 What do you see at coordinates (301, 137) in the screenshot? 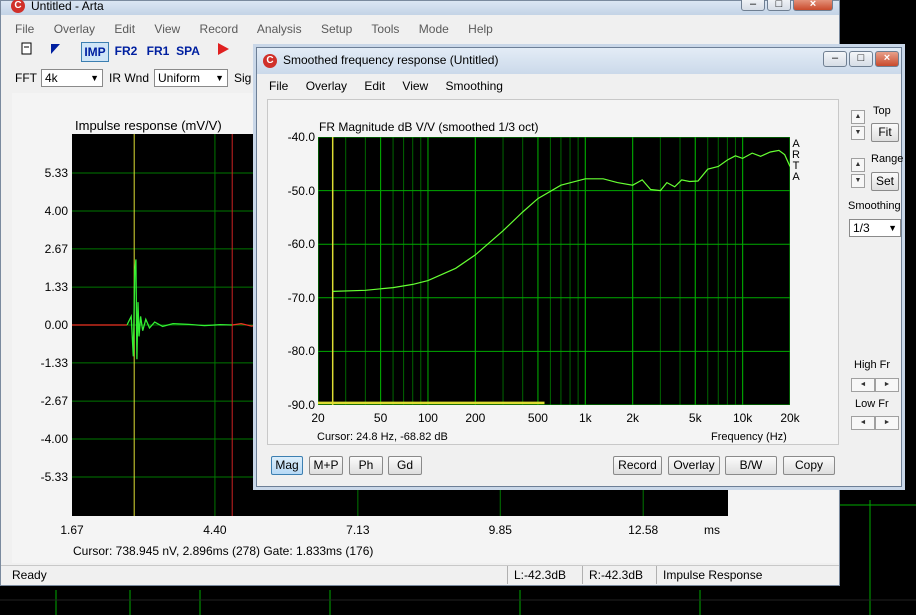
I see `fr-y-tick-label: -40.0` at bounding box center [301, 137].